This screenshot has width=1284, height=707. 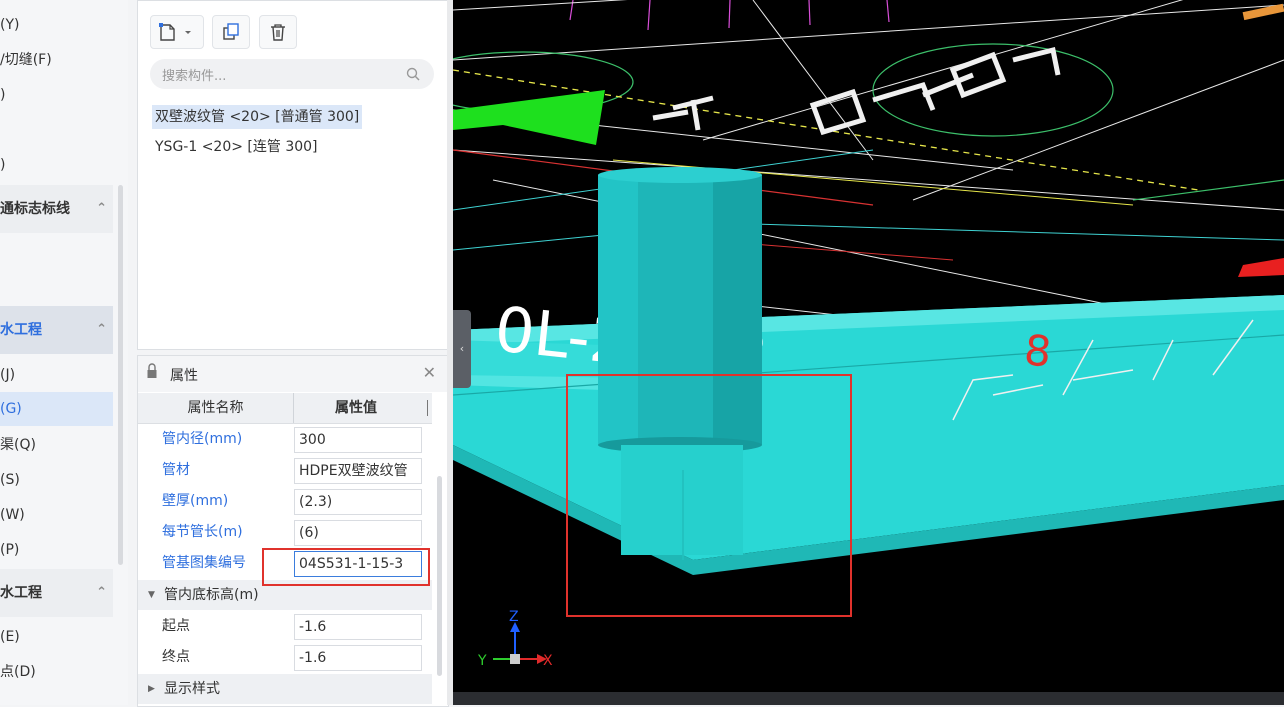 What do you see at coordinates (358, 440) in the screenshot?
I see `prop-value-inner-diameter: 300` at bounding box center [358, 440].